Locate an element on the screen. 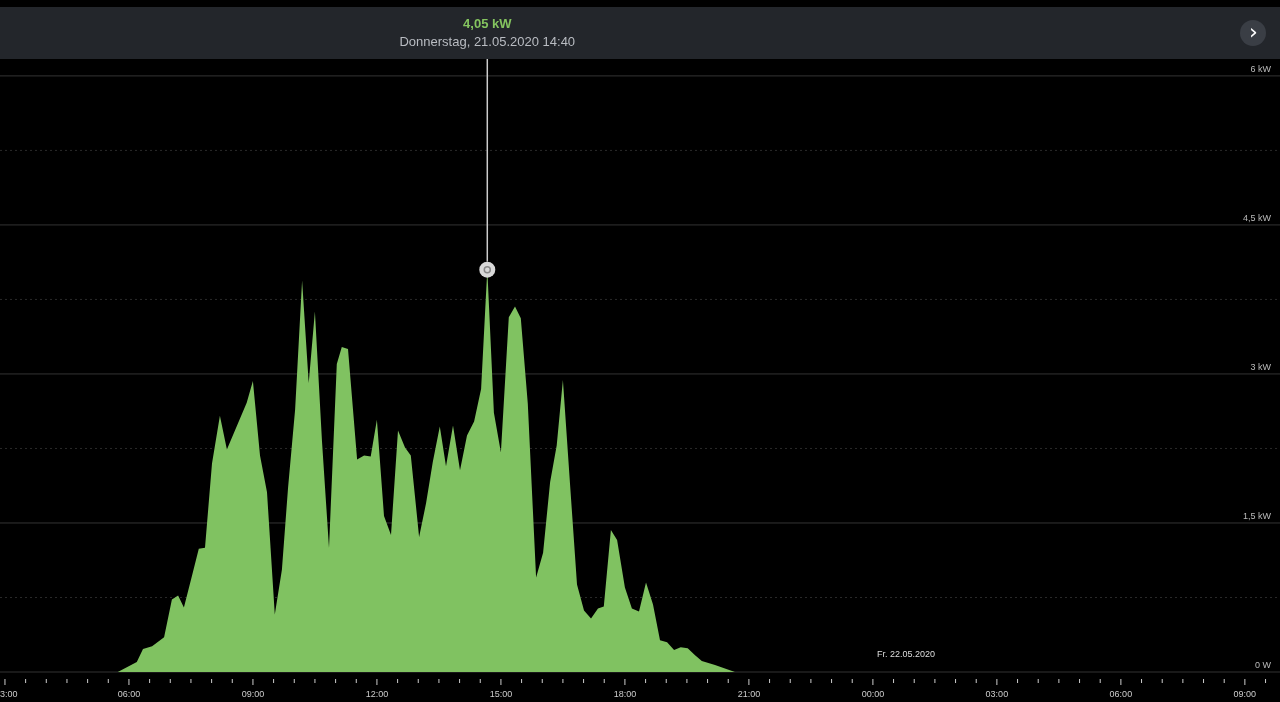  selected-point-marker is located at coordinates (487, 269).